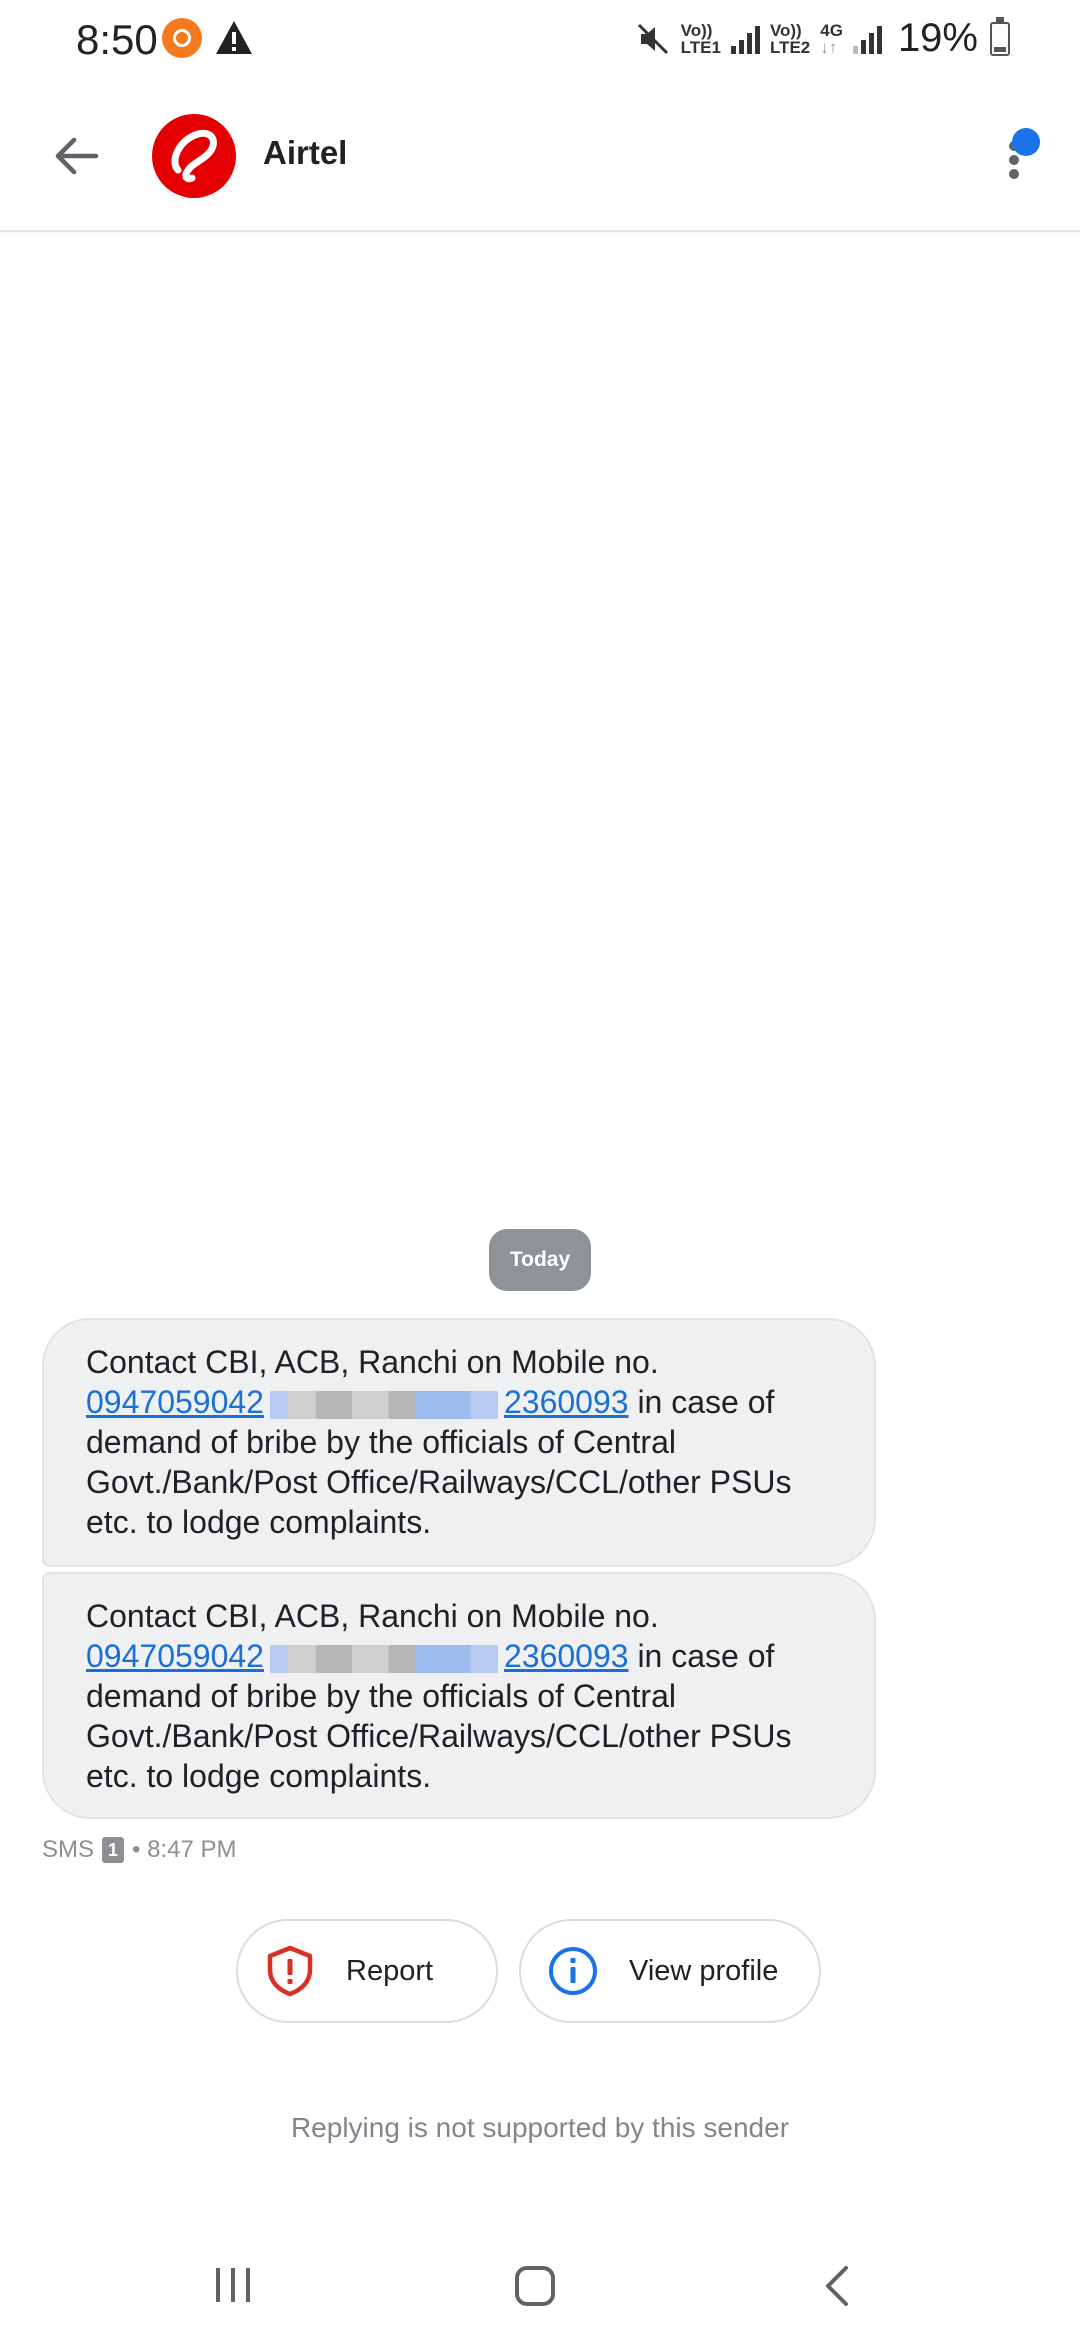 The height and width of the screenshot is (2340, 1080). What do you see at coordinates (390, 1970) in the screenshot?
I see `report-label: Report` at bounding box center [390, 1970].